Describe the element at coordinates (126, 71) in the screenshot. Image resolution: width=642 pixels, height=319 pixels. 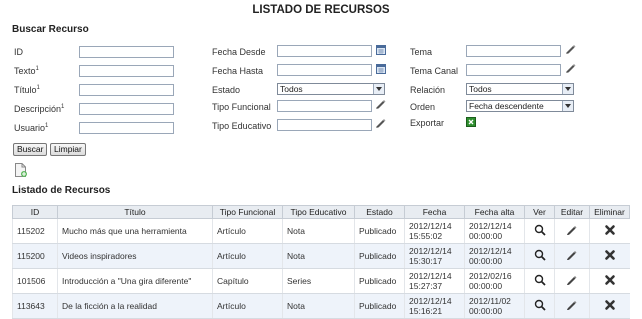
I see `texto-input` at that location.